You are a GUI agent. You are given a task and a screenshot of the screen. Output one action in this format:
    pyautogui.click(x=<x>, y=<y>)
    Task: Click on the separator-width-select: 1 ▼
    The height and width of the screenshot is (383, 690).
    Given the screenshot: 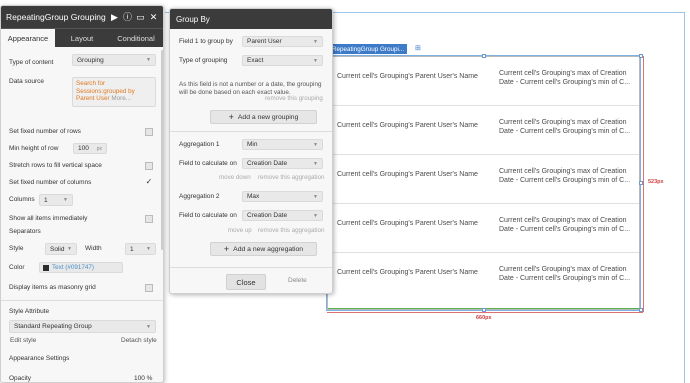 What is the action you would take?
    pyautogui.click(x=140, y=249)
    